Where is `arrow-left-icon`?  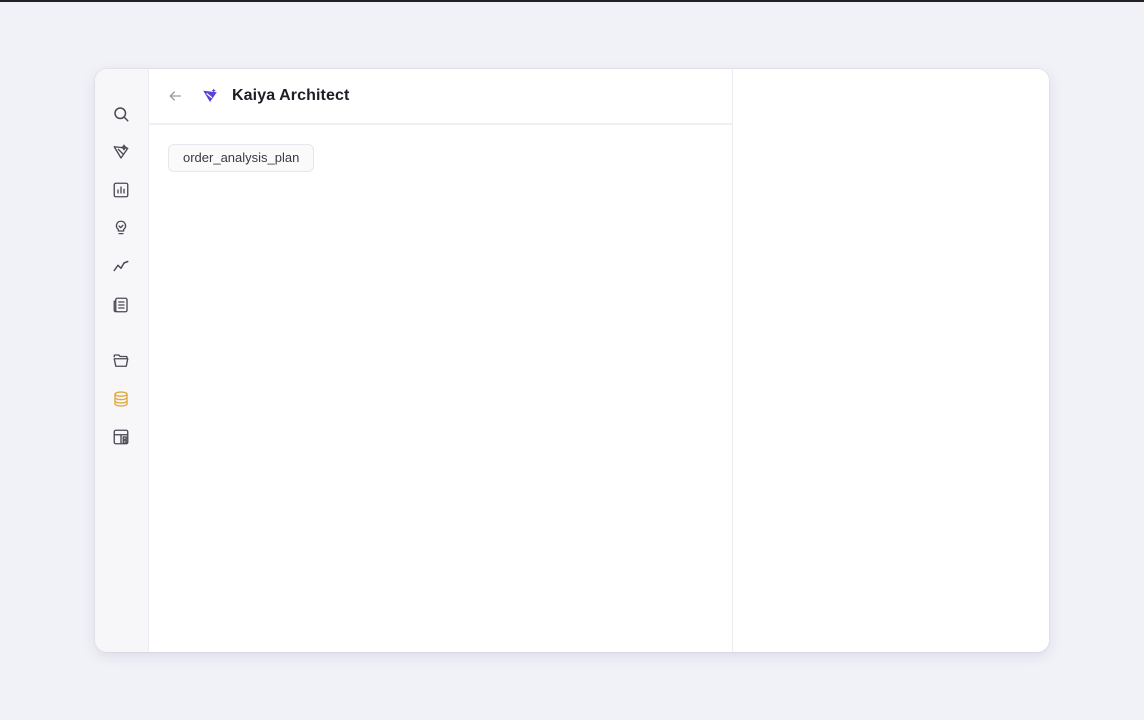
arrow-left-icon is located at coordinates (175, 96).